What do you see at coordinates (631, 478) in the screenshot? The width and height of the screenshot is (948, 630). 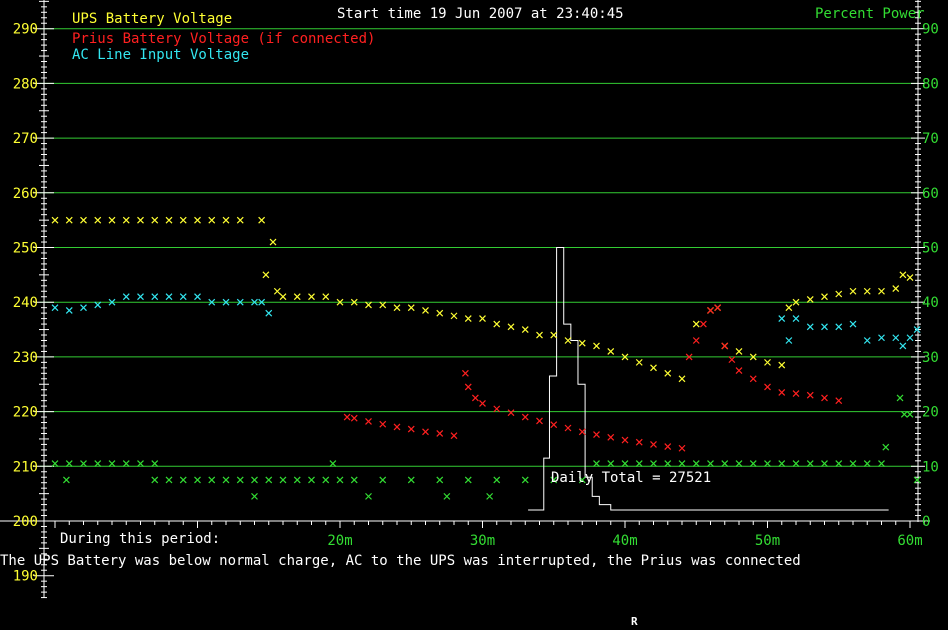 I see `daily-total-label: Daily Total = 27521` at bounding box center [631, 478].